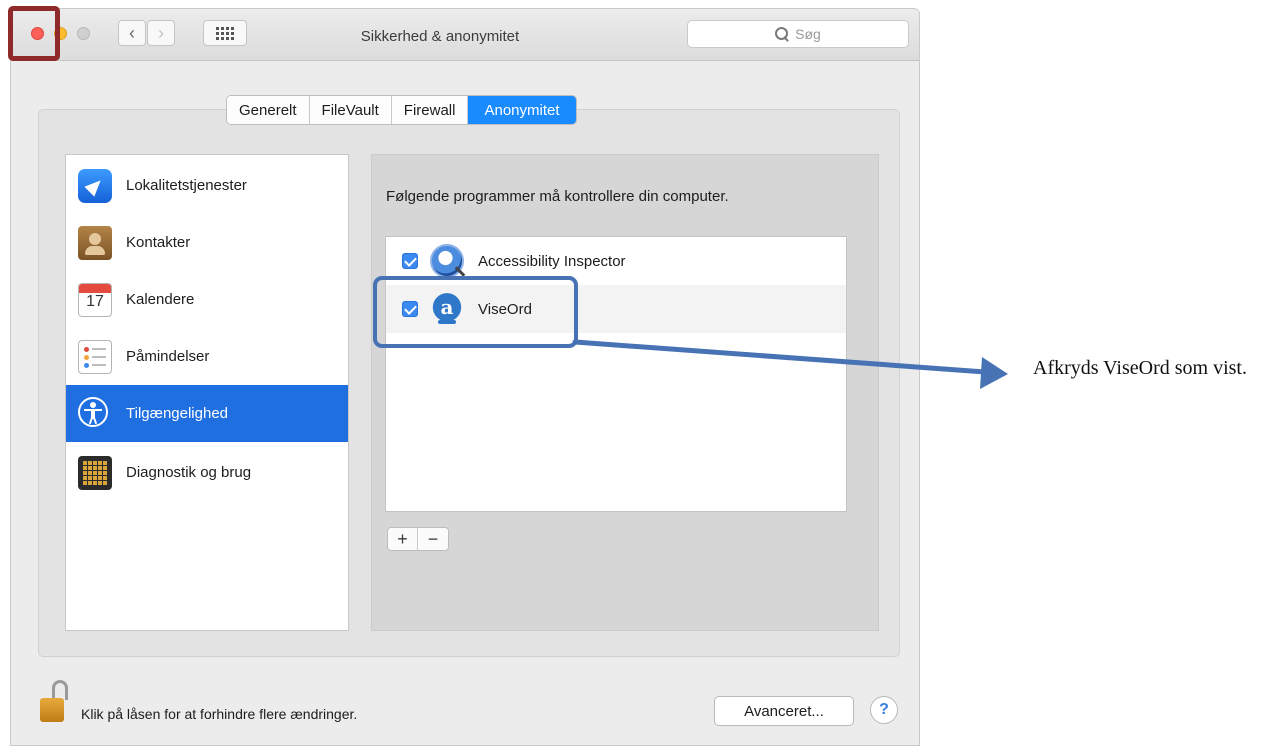 This screenshot has height=746, width=1286. What do you see at coordinates (95, 413) in the screenshot?
I see `accessibility-icon` at bounding box center [95, 413].